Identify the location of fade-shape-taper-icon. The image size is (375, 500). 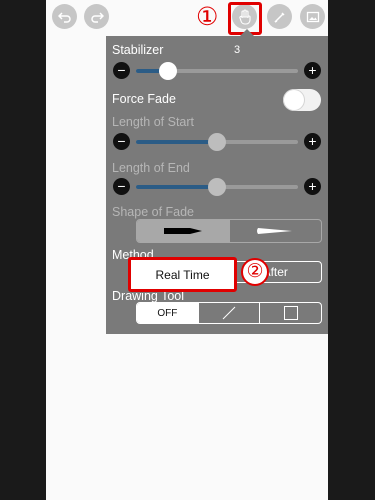
(275, 231).